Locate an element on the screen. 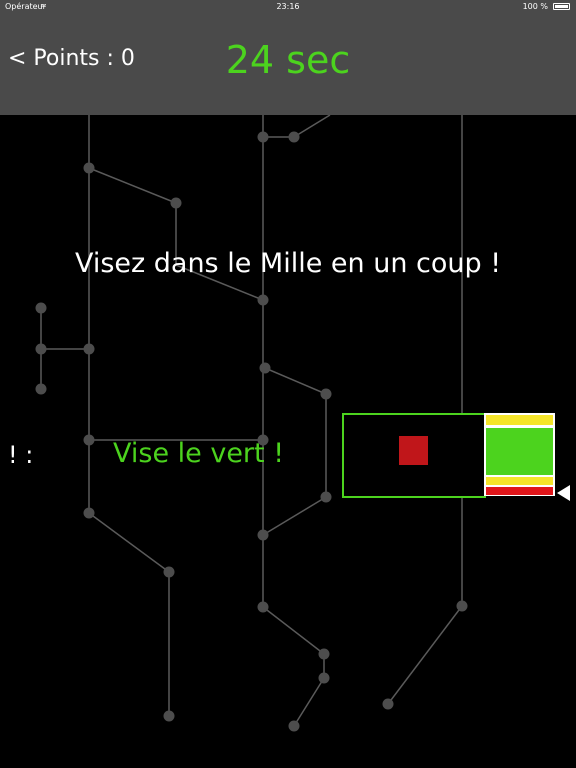 This screenshot has height=768, width=576. power-meter is located at coordinates (519, 454).